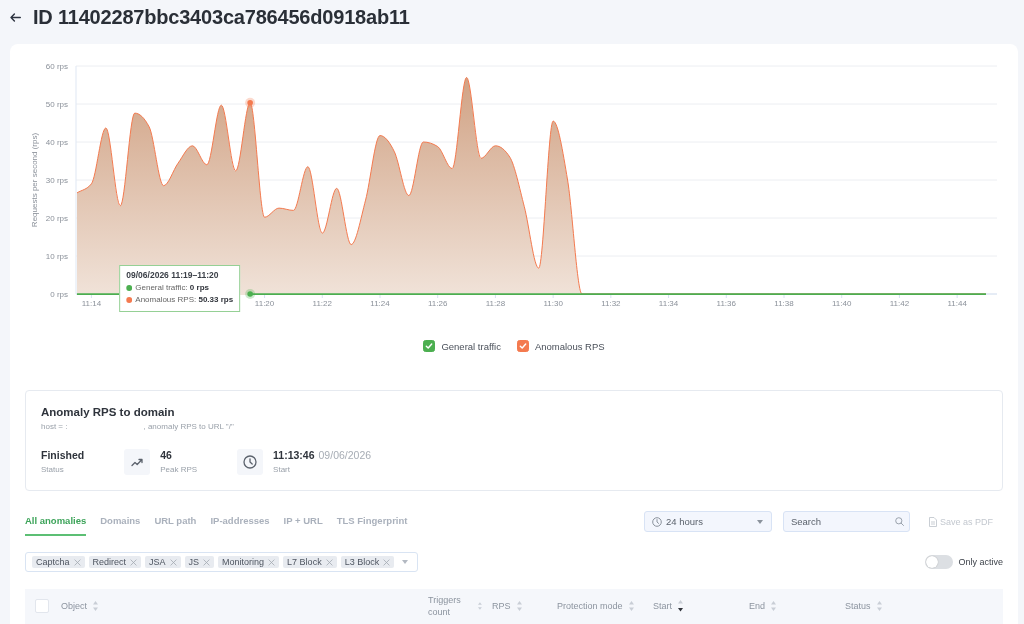 The height and width of the screenshot is (624, 1024). I want to click on x-axis-label: 11:30, so click(553, 303).